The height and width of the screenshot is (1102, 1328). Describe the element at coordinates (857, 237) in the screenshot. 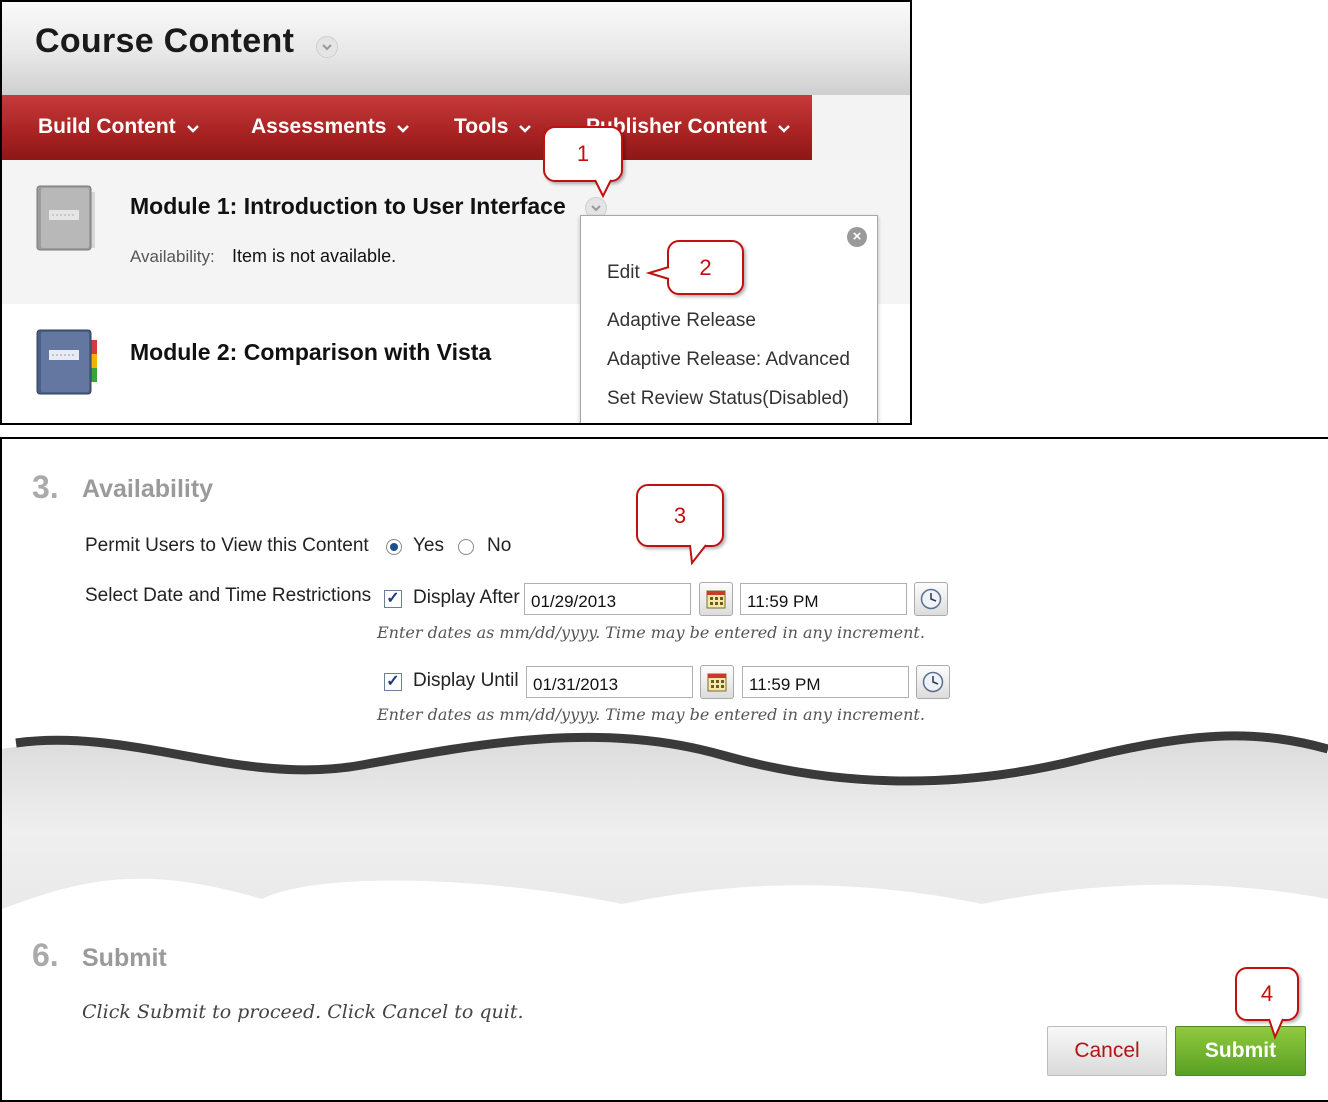

I see `close-icon: ×` at that location.